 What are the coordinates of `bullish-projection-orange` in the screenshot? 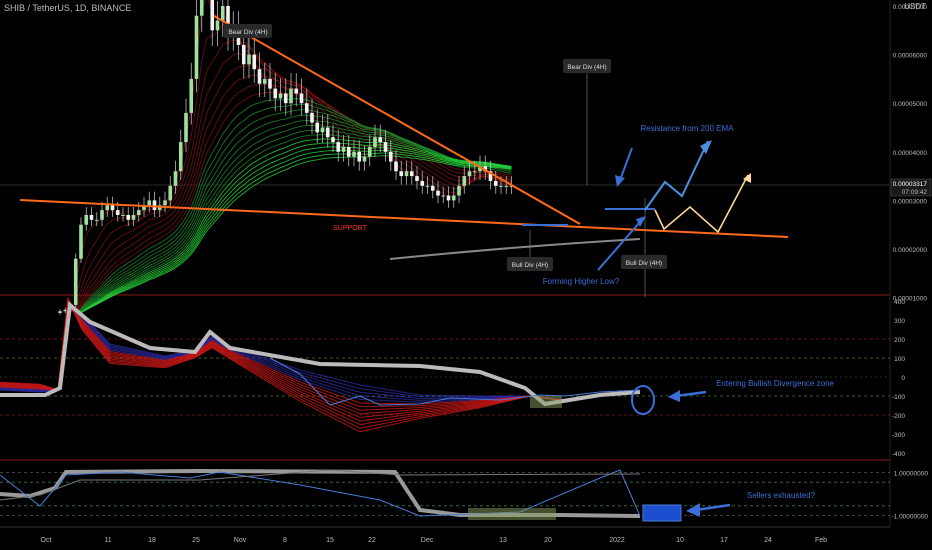 It's located at (701, 204).